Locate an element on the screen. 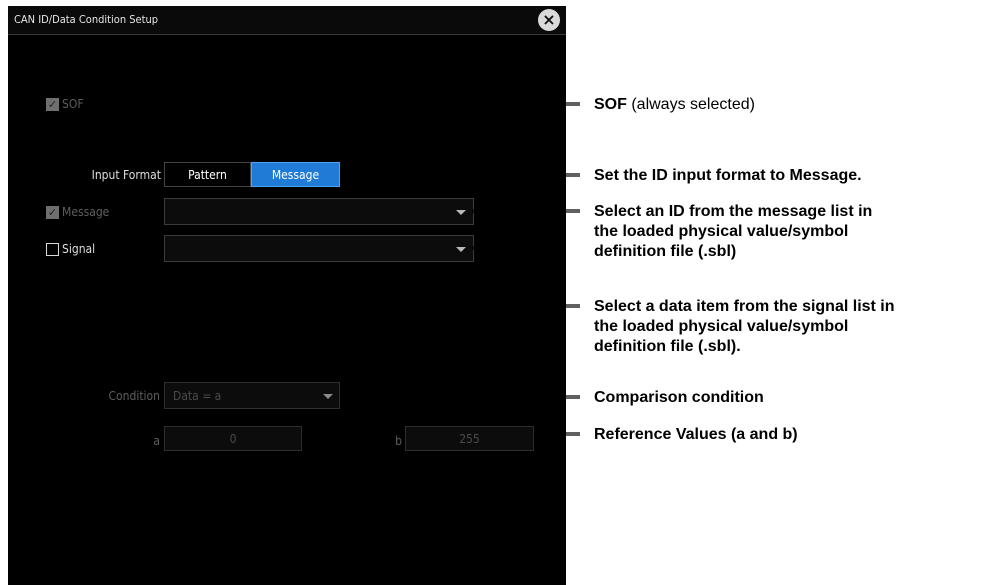 The image size is (1003, 585). a-value-field: 0 is located at coordinates (233, 438).